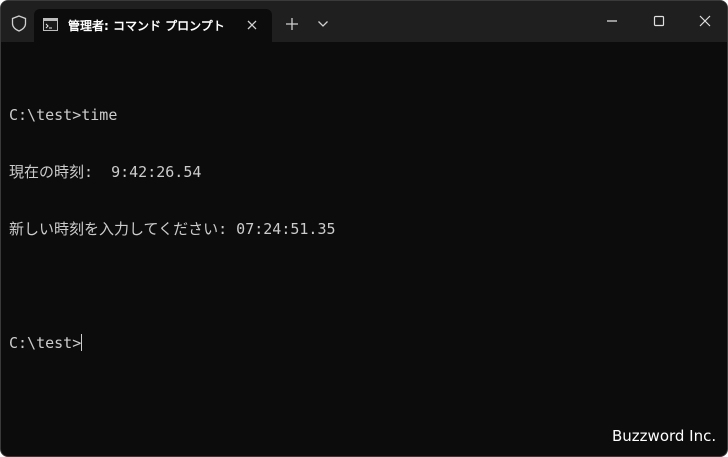  I want to click on maximize-icon, so click(659, 21).